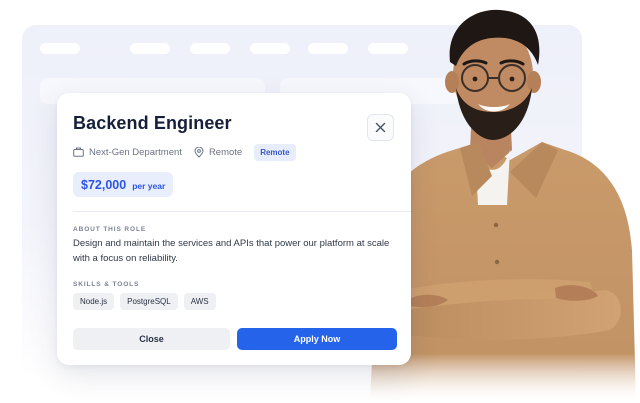 The width and height of the screenshot is (640, 403). Describe the element at coordinates (94, 301) in the screenshot. I see `skill-tag: Node.js` at that location.